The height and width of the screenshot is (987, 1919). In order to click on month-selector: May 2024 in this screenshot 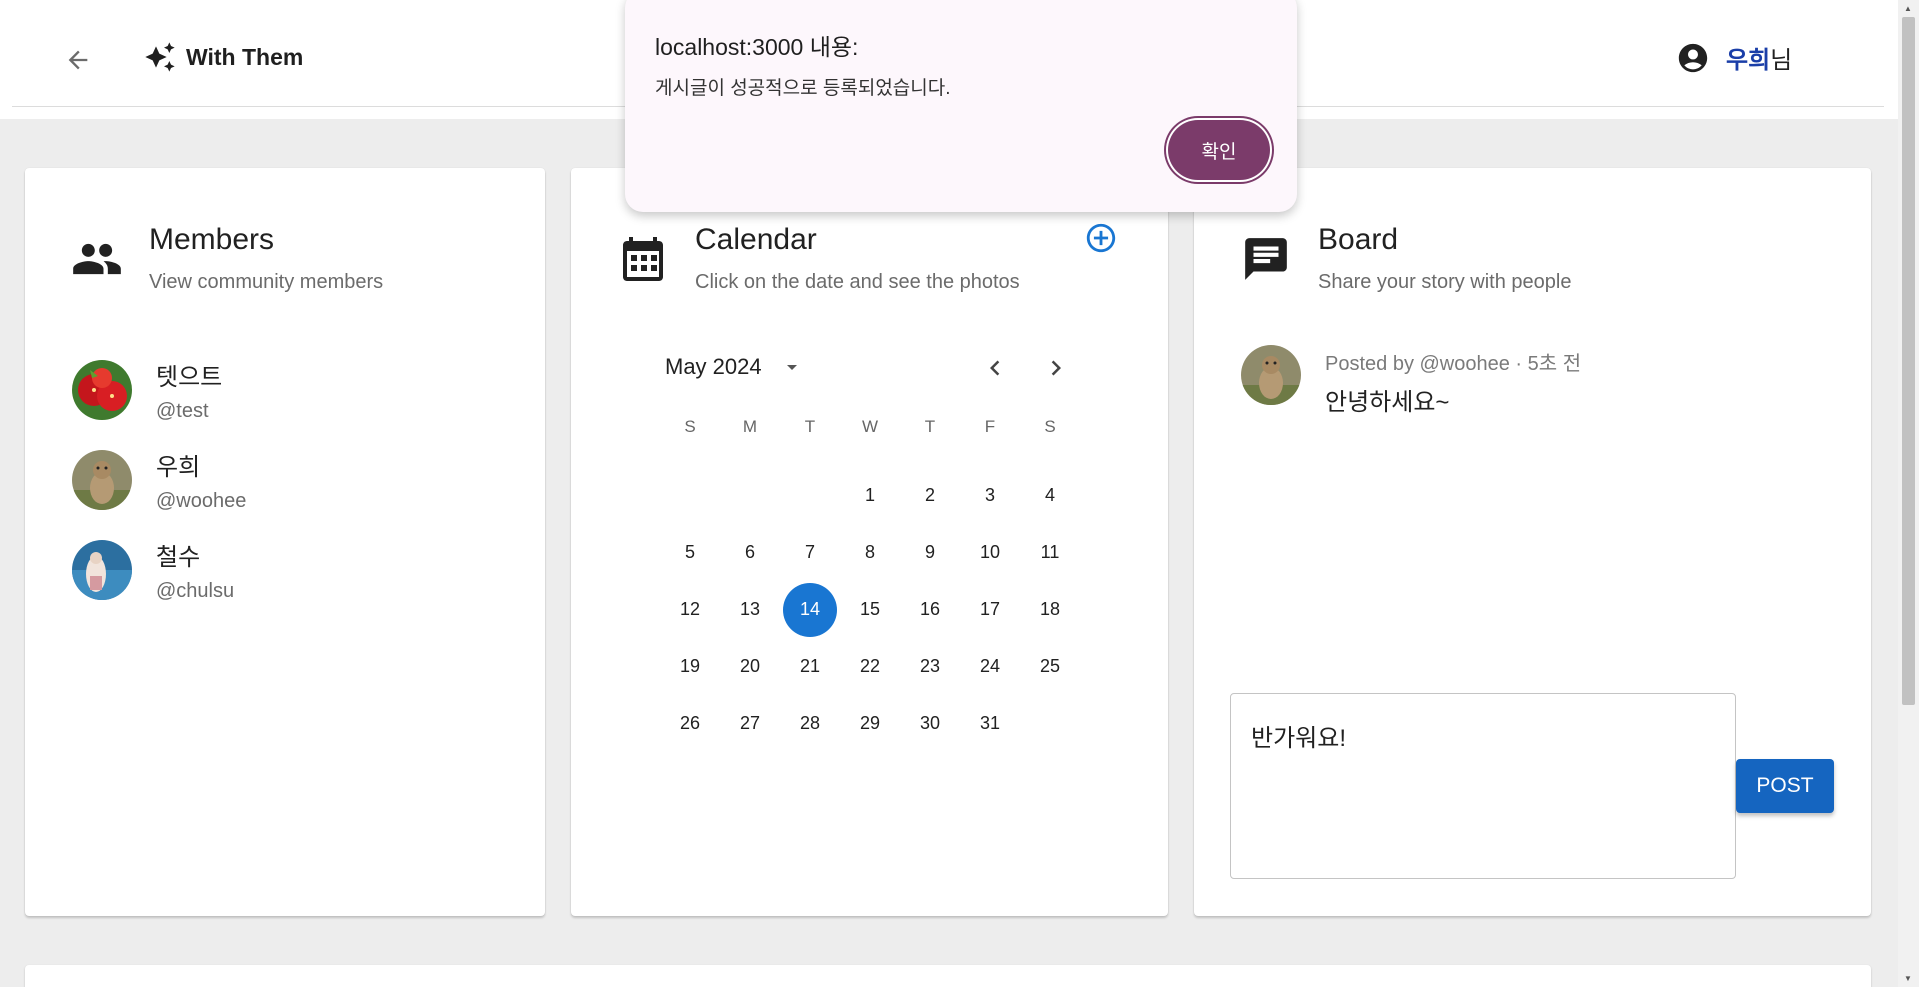, I will do `click(734, 367)`.